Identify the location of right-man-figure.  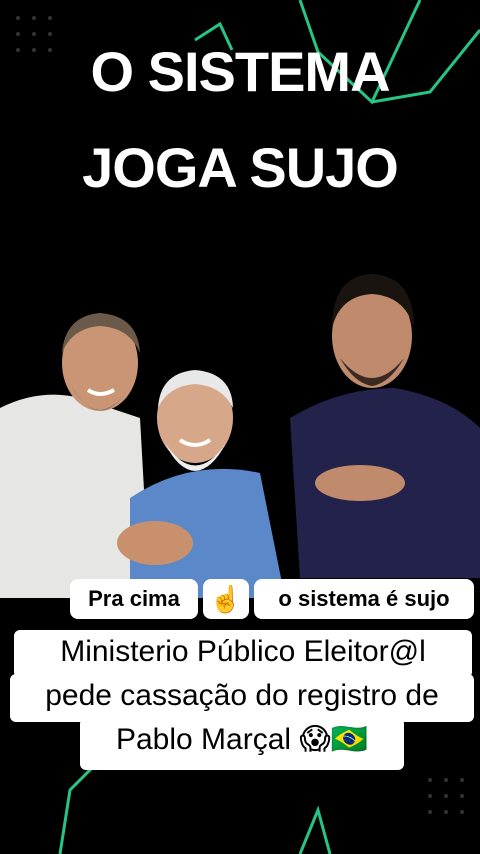
(385, 426).